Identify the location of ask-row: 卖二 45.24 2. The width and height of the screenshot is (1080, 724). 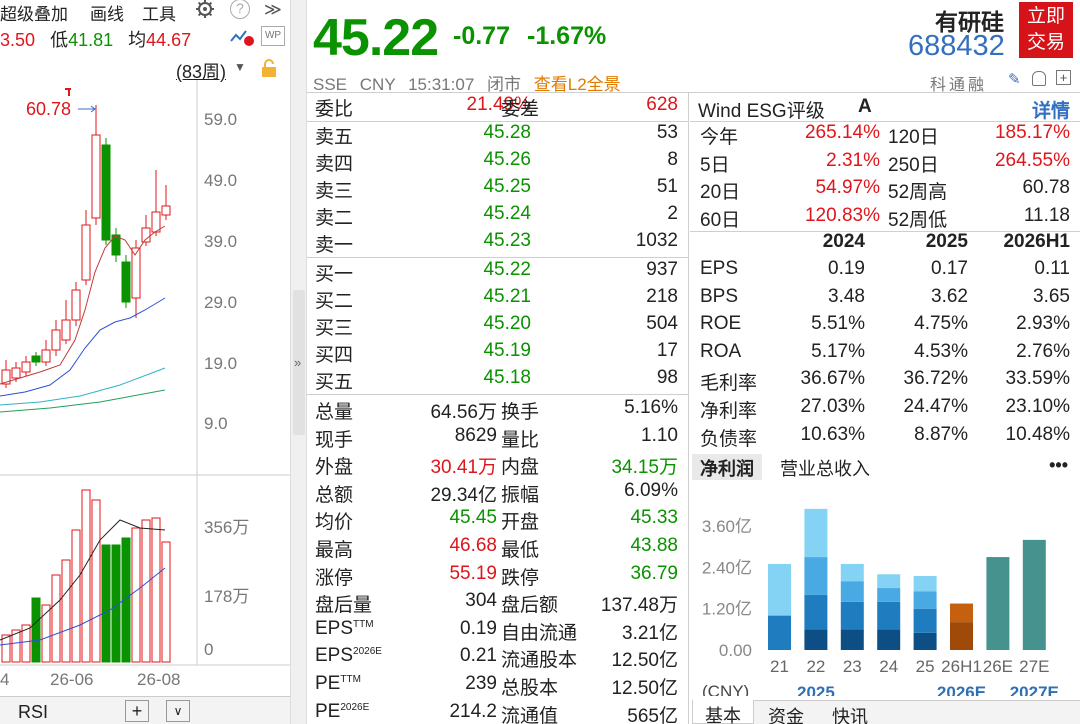
(497, 216).